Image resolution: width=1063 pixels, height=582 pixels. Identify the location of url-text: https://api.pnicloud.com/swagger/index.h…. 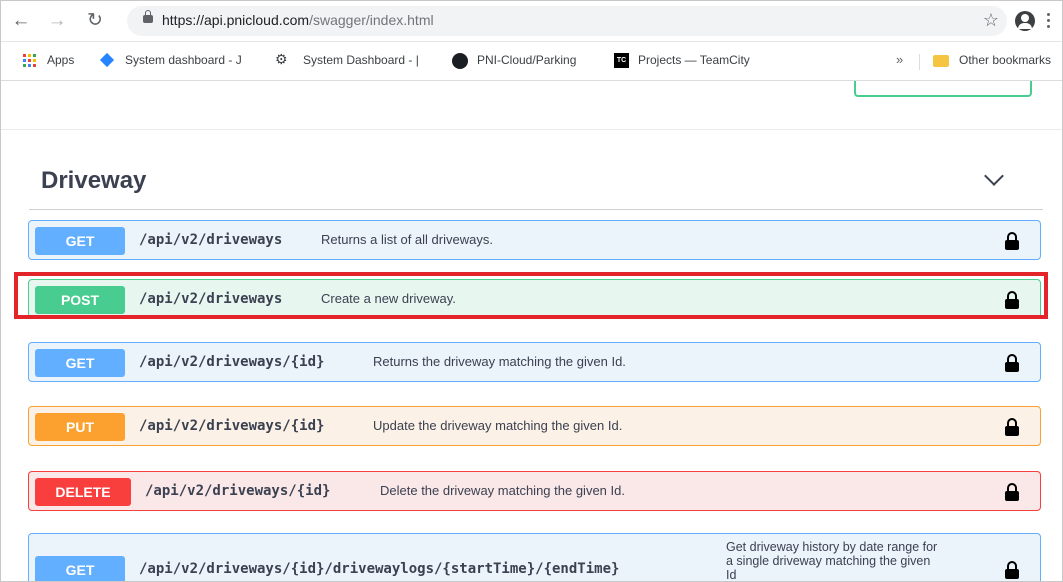
(298, 20).